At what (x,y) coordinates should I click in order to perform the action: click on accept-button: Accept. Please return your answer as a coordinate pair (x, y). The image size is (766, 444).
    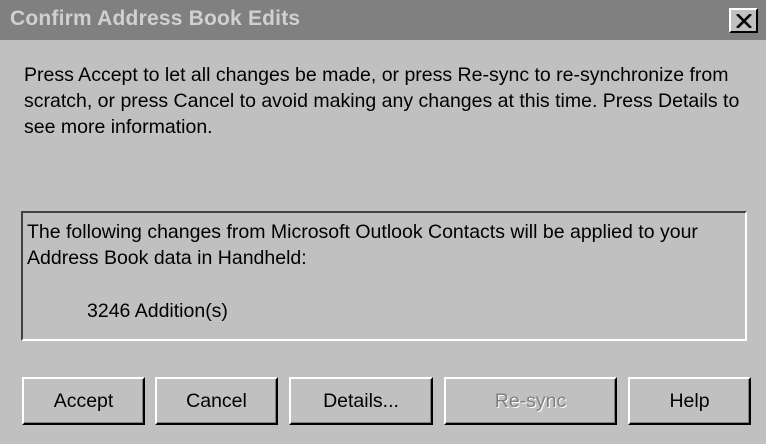
    Looking at the image, I should click on (83, 401).